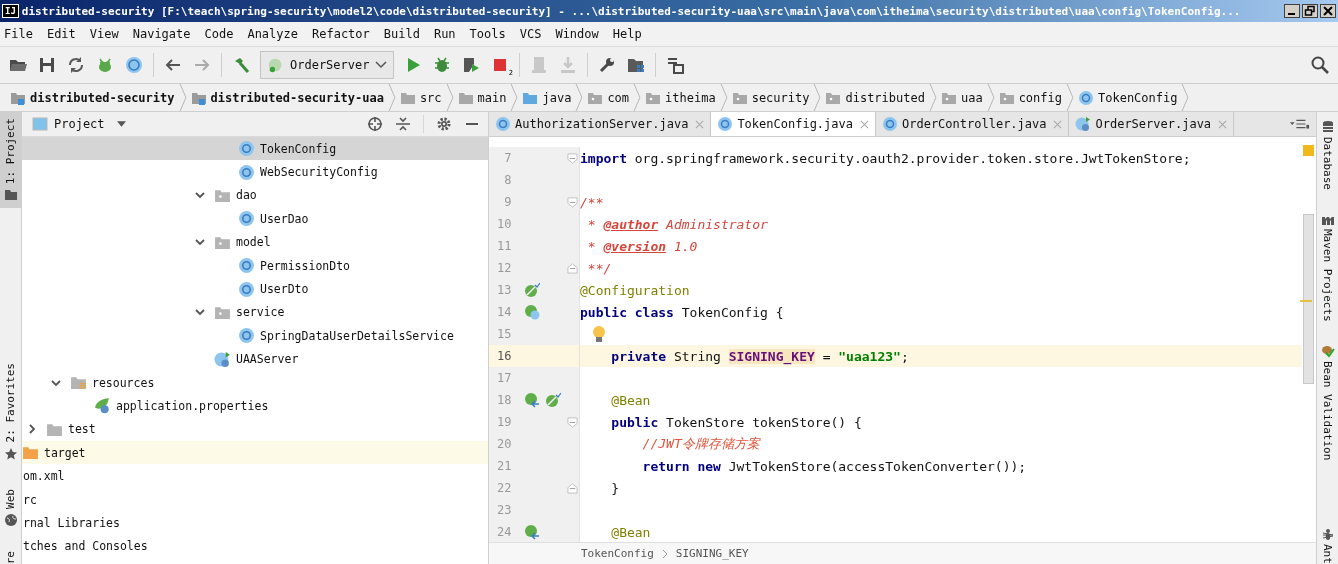 Image resolution: width=1338 pixels, height=564 pixels. Describe the element at coordinates (255, 336) in the screenshot. I see `tree-row: SpringDataUserDetailsService` at that location.